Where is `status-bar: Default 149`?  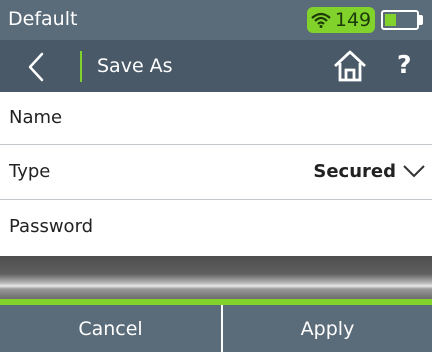 status-bar: Default 149 is located at coordinates (216, 20).